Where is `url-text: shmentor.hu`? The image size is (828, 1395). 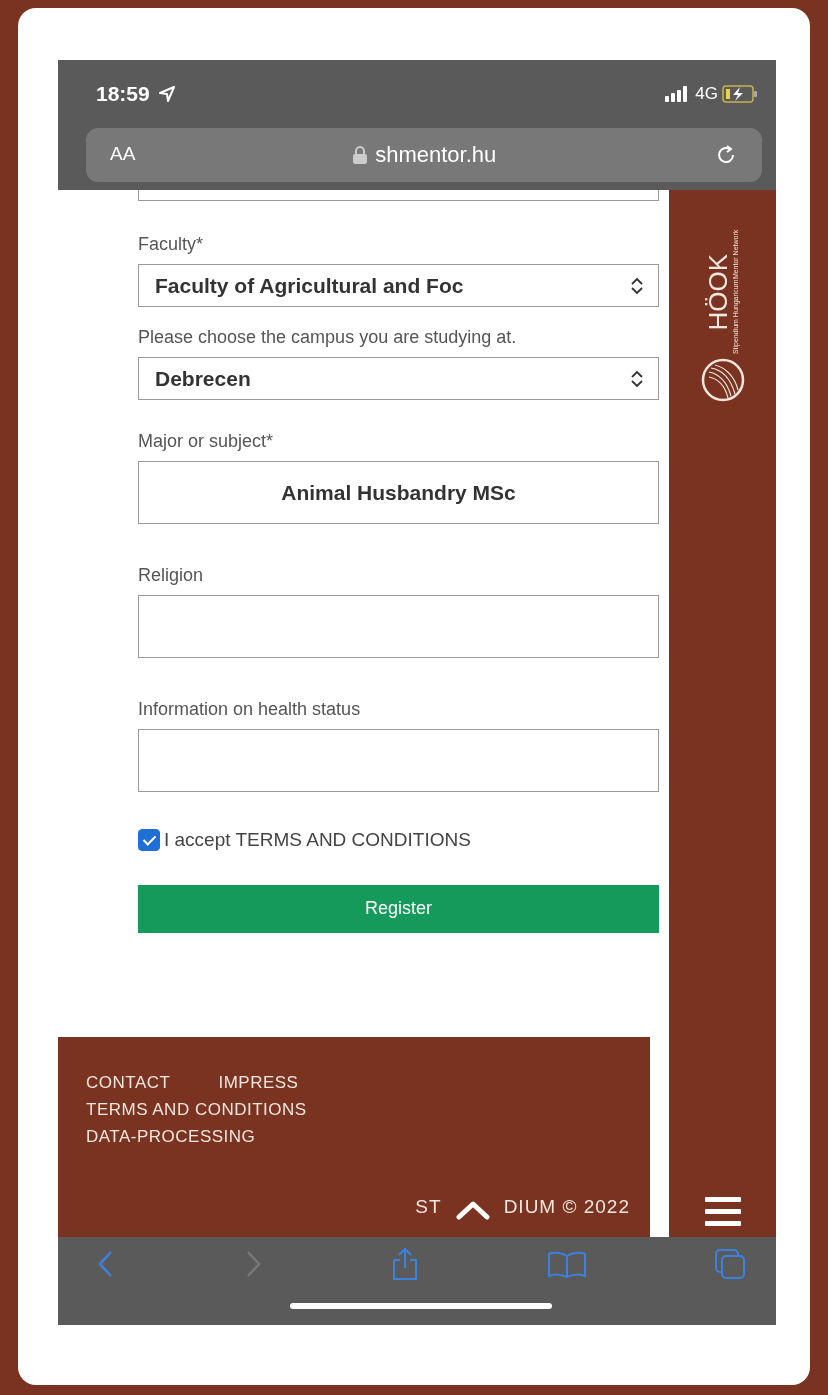 url-text: shmentor.hu is located at coordinates (436, 154).